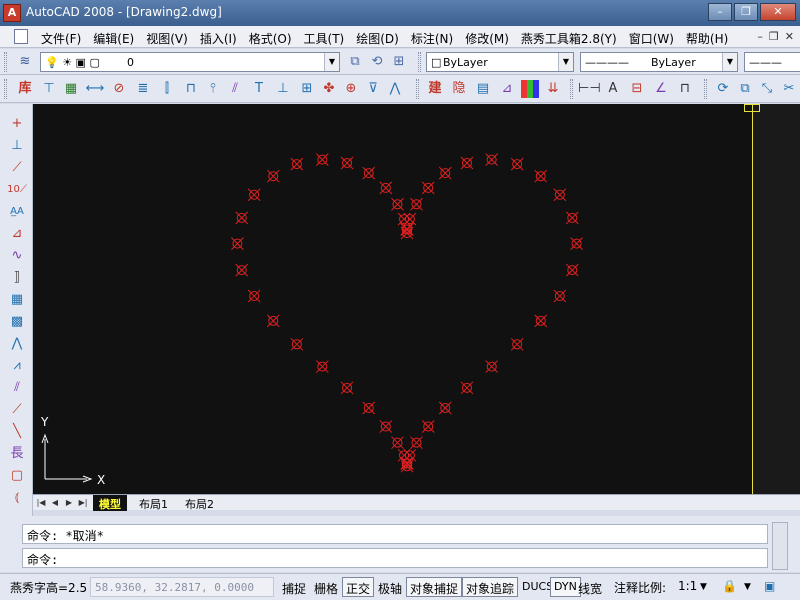 This screenshot has width=800, height=600. I want to click on otrack-button: 对象追踪, so click(490, 587).